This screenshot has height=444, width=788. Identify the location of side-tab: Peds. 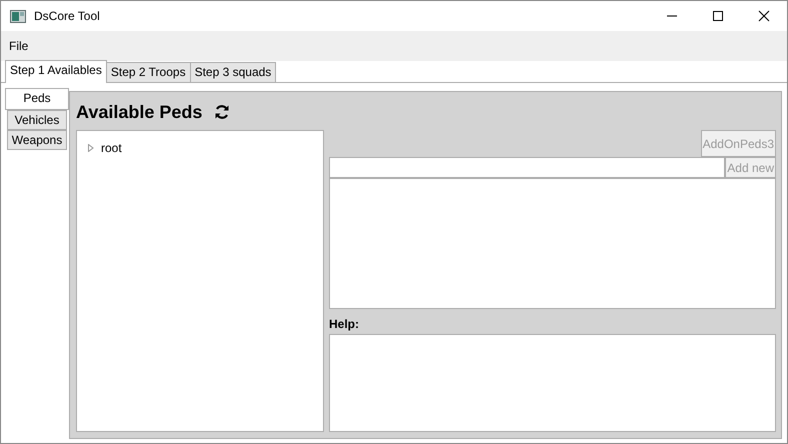
(37, 99).